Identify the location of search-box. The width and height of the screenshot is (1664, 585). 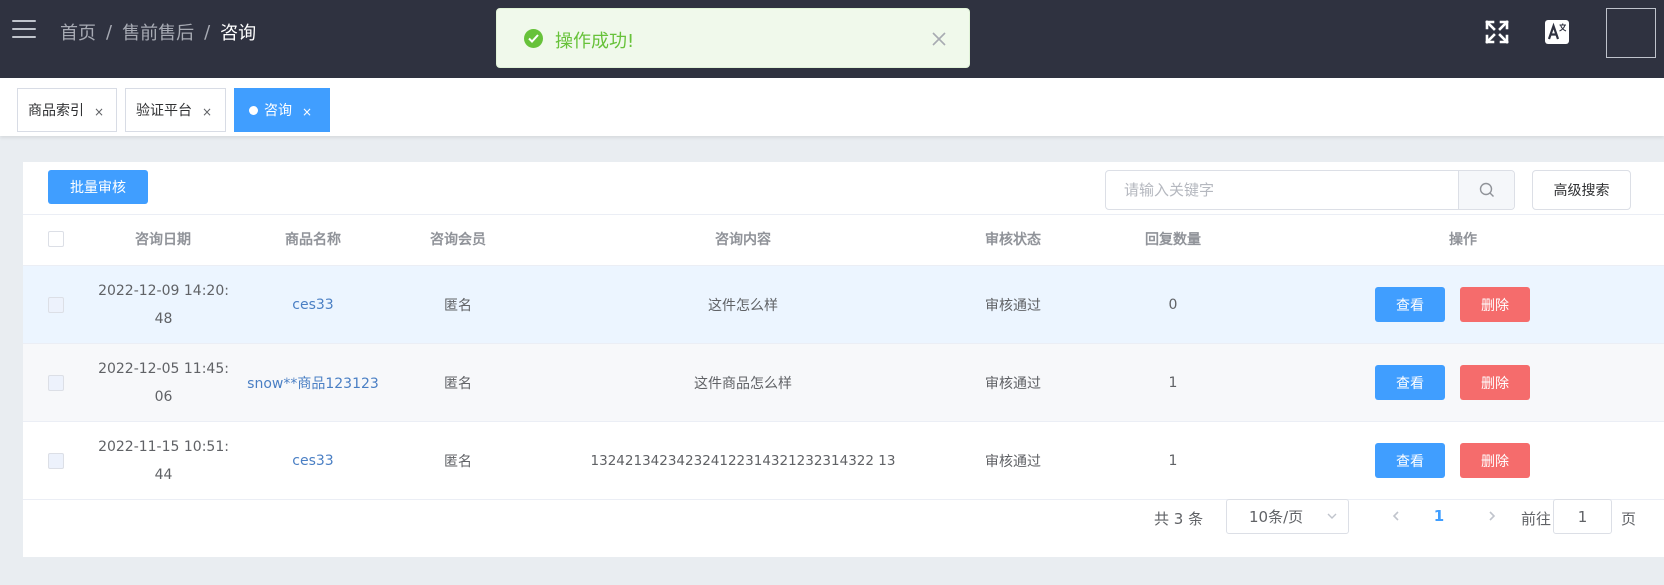
(1310, 190).